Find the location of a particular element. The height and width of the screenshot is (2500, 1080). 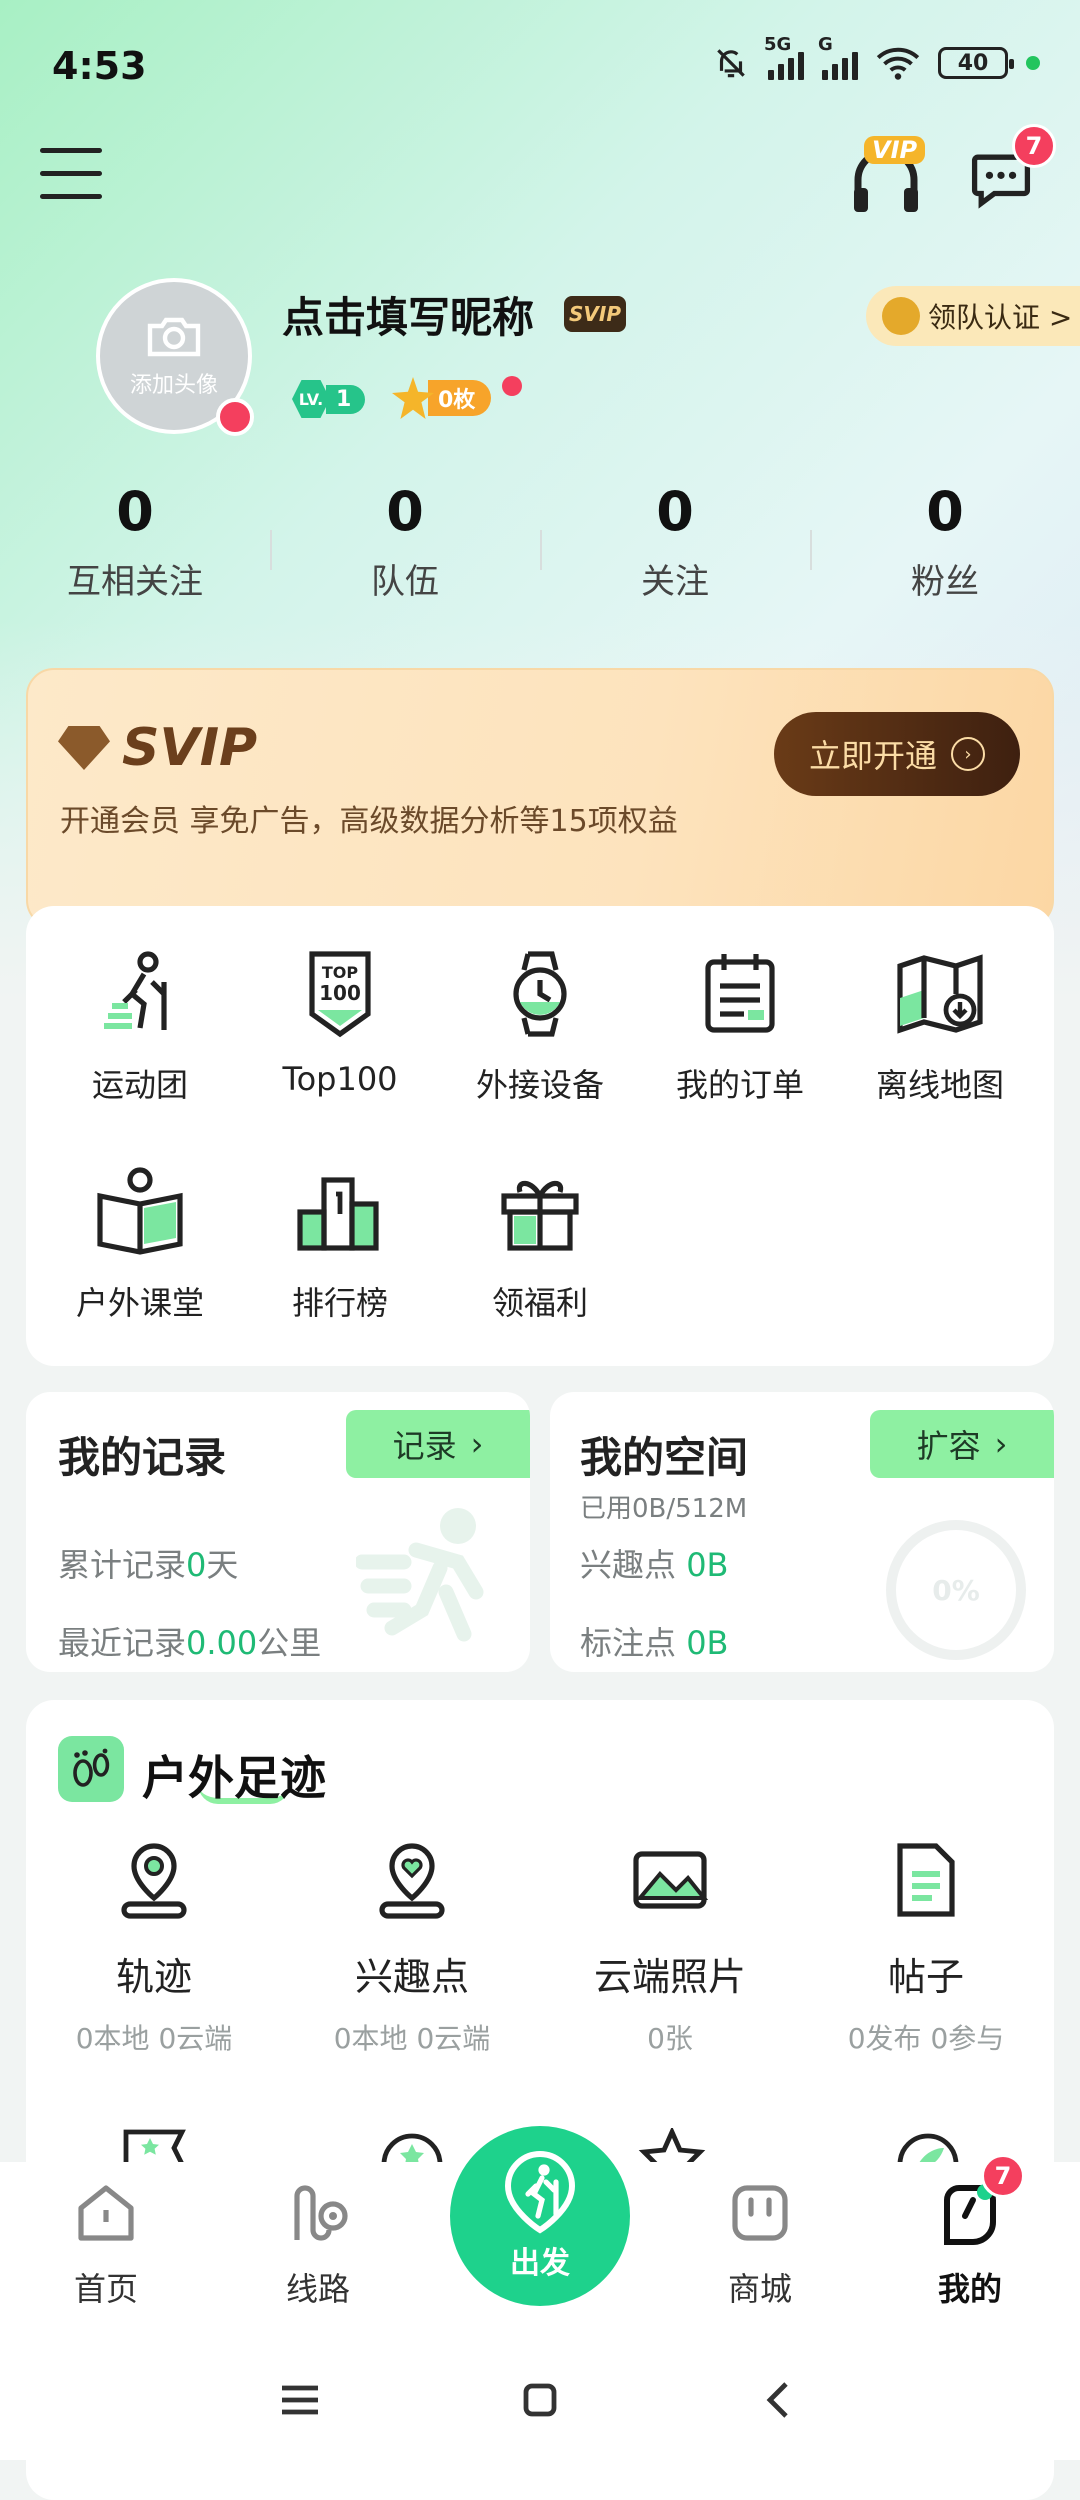

function-devices: 外接设备 is located at coordinates (540, 1026).